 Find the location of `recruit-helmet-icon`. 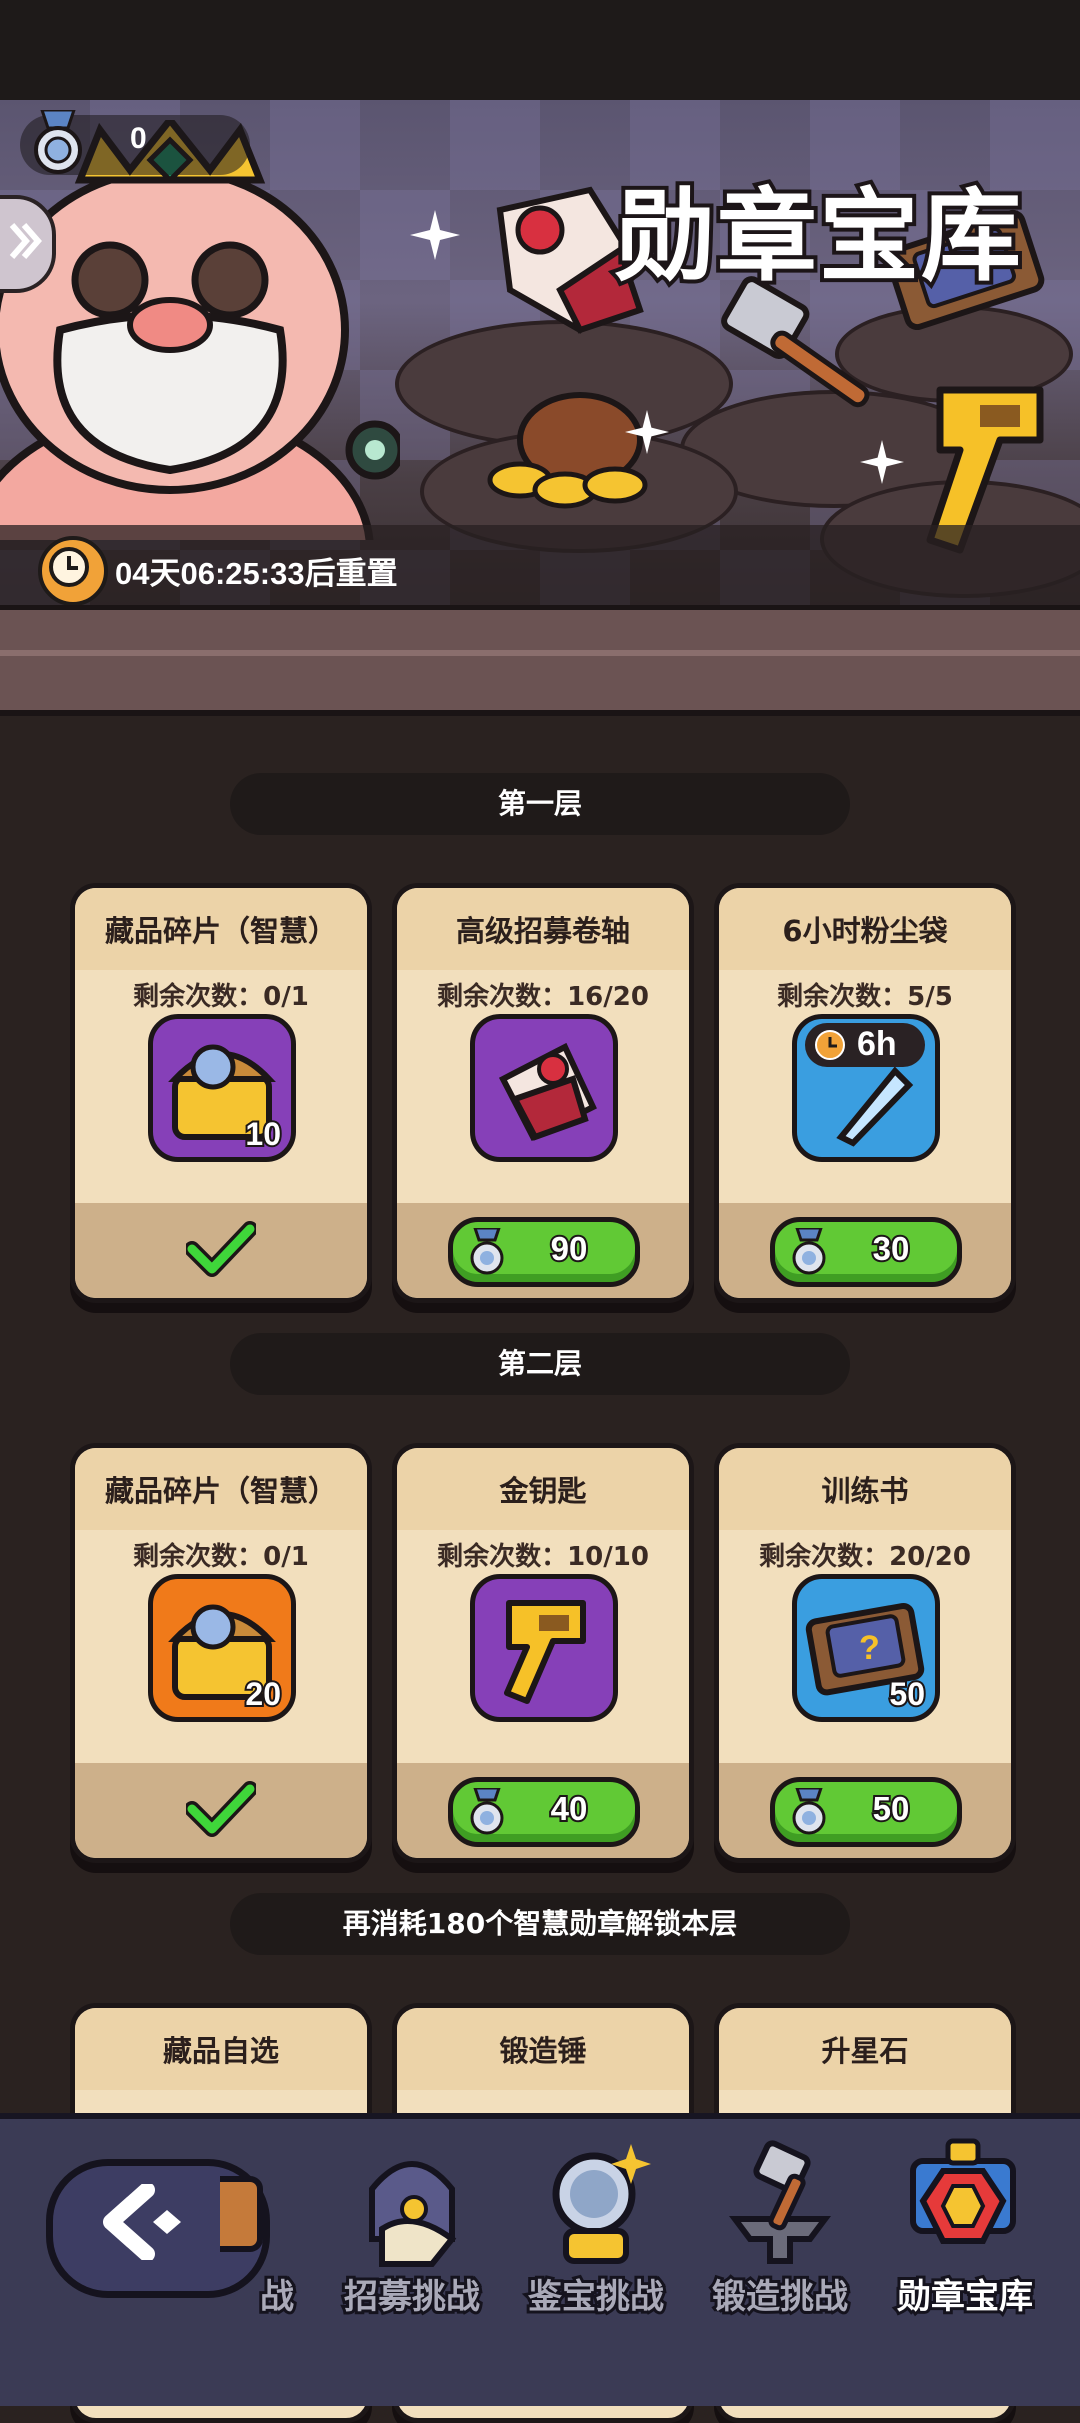

recruit-helmet-icon is located at coordinates (413, 2214).